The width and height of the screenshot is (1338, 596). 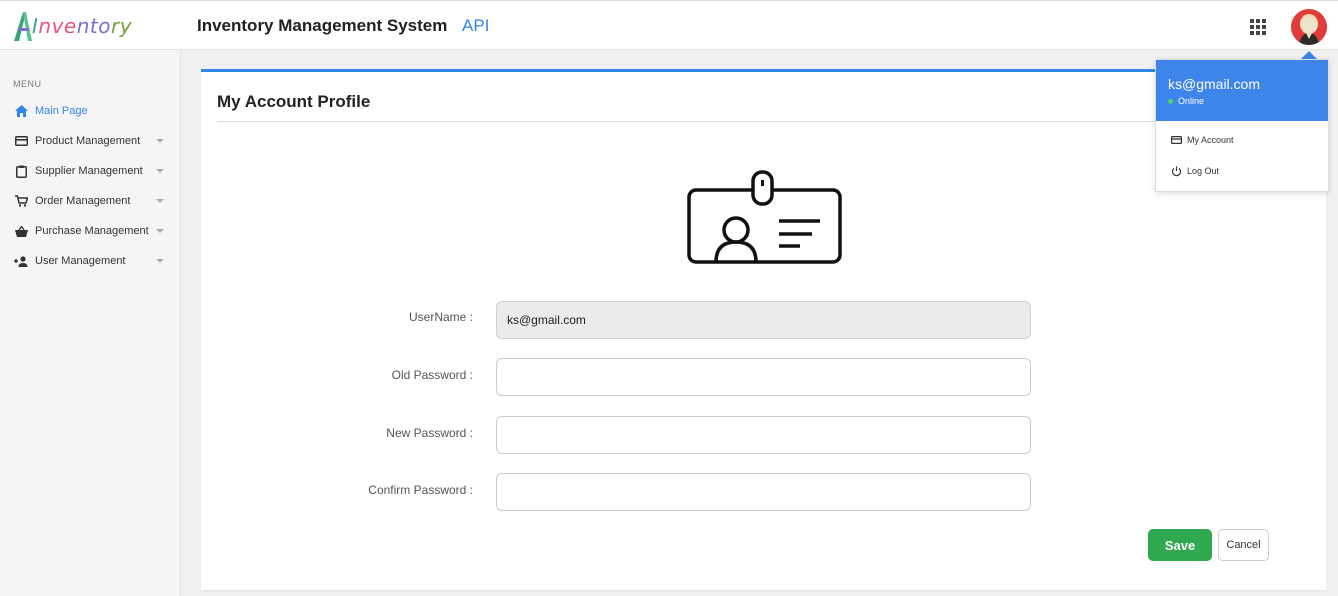 What do you see at coordinates (83, 201) in the screenshot?
I see `sidebar-item-label: Order Management` at bounding box center [83, 201].